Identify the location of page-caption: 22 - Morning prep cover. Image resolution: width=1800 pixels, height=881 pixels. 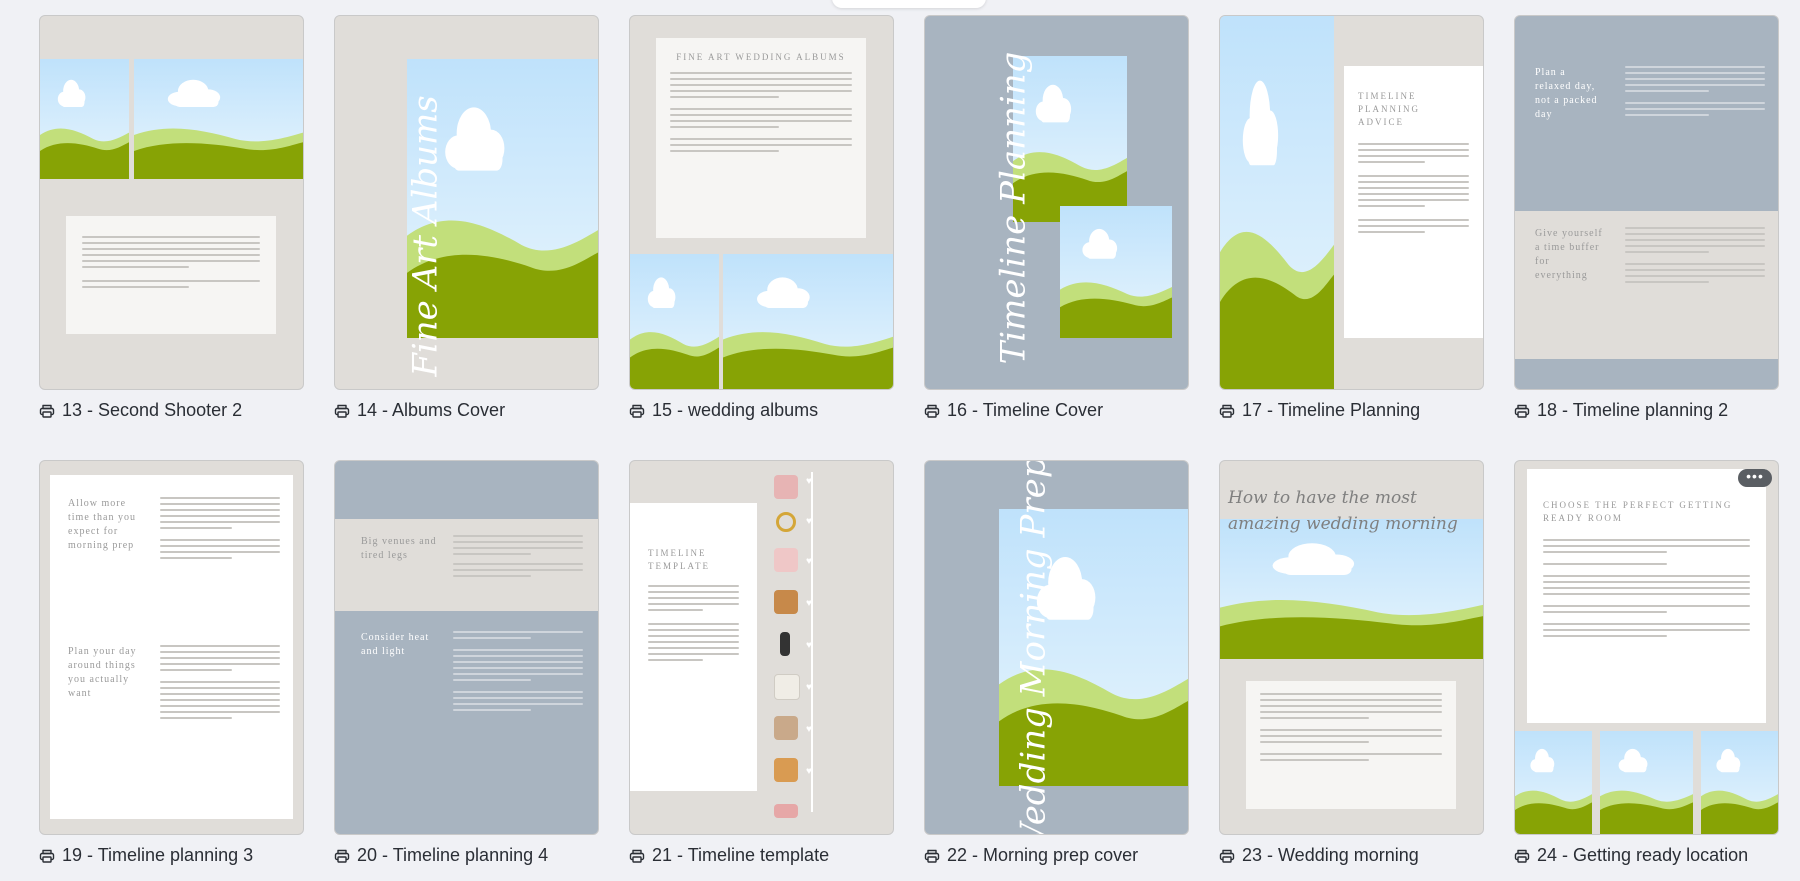
(1031, 855).